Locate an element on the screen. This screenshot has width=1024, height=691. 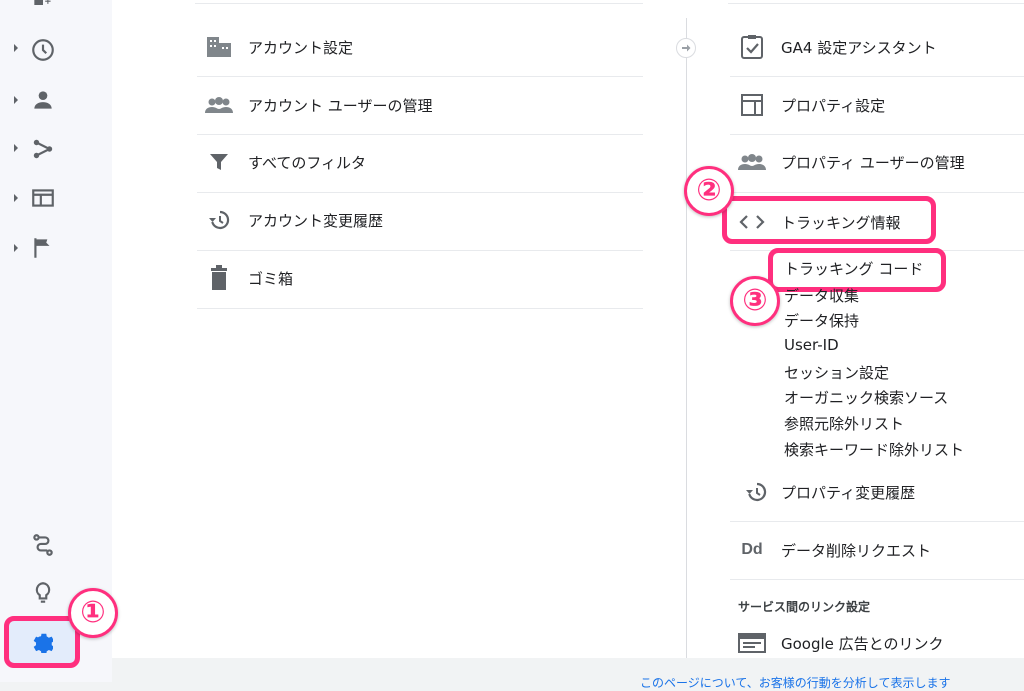
add-dashboard-icon is located at coordinates (43, 9).